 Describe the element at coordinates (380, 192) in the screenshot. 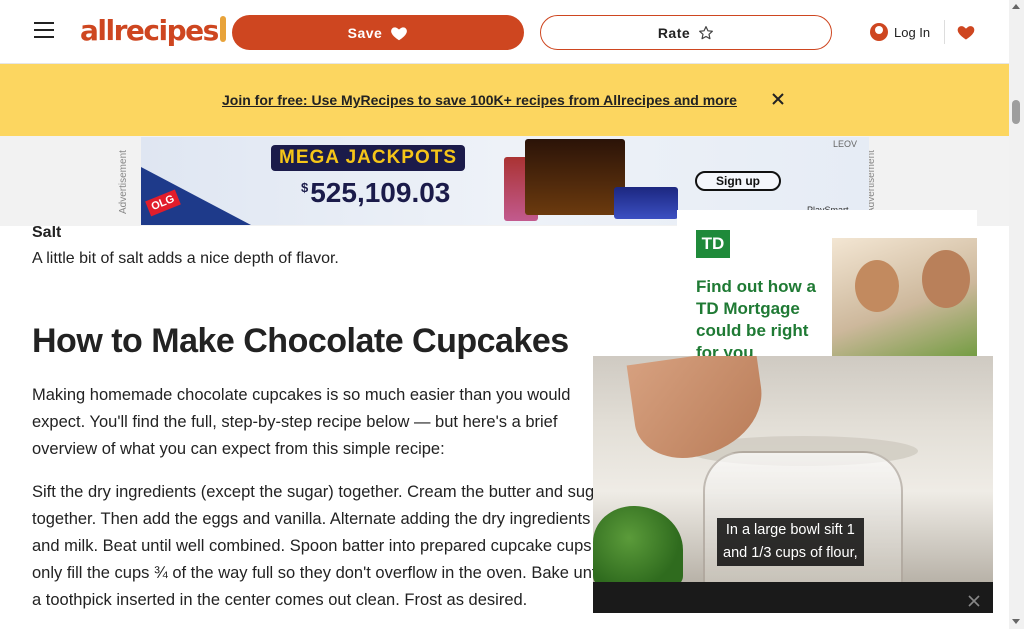

I see `jackpot-value: 525,109.03` at that location.